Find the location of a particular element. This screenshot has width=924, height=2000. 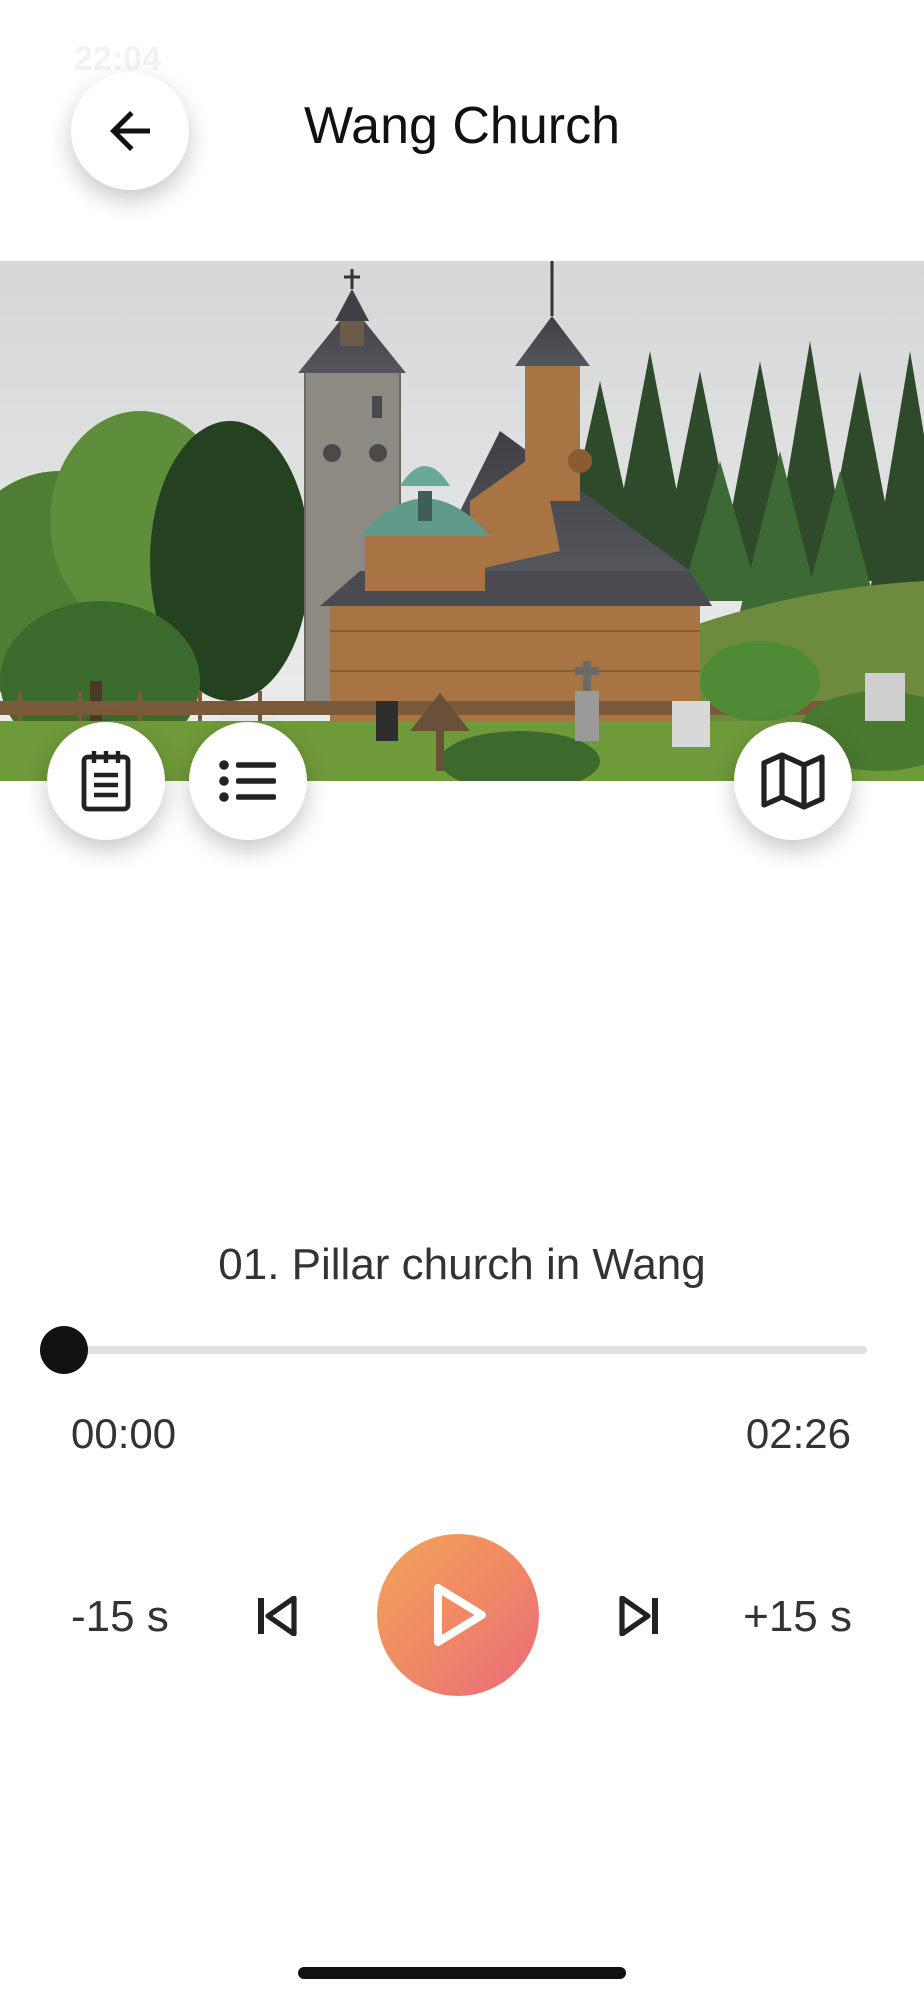

notes-button is located at coordinates (106, 781).